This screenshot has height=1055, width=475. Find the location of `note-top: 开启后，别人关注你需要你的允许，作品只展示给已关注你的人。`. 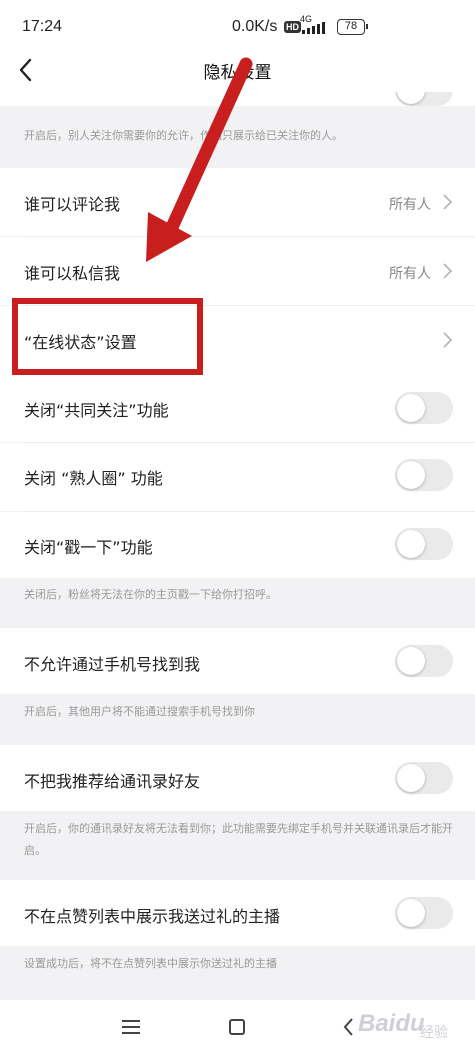

note-top: 开启后，别人关注你需要你的允许，作品只展示给已关注你的人。 is located at coordinates (183, 135).